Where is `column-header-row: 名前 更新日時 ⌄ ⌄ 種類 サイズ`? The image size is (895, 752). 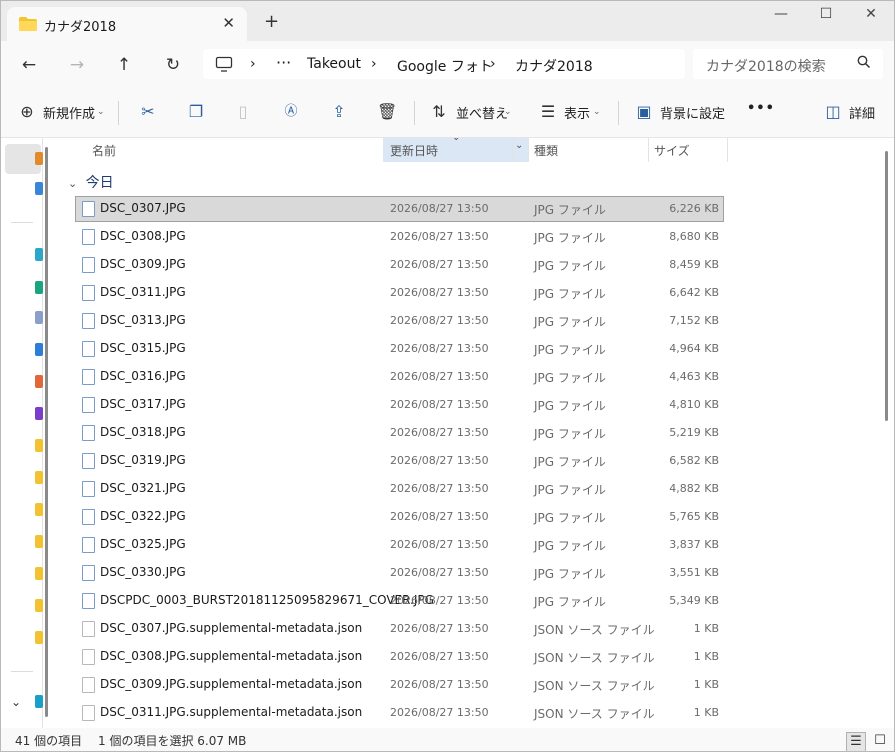
column-header-row: 名前 更新日時 ⌄ ⌄ 種類 サイズ is located at coordinates (393, 150).